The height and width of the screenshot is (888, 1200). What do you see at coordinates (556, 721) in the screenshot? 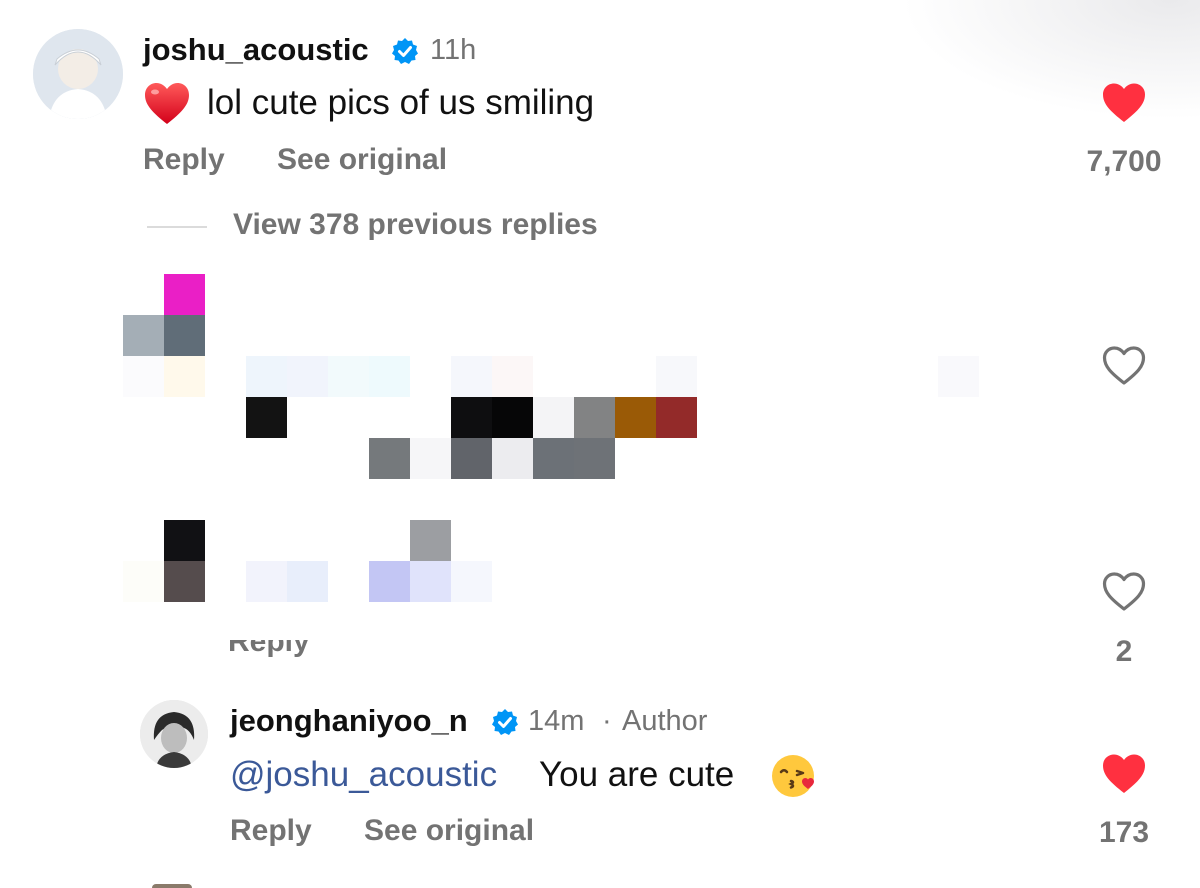
I see `comment-timestamp: 14m` at bounding box center [556, 721].